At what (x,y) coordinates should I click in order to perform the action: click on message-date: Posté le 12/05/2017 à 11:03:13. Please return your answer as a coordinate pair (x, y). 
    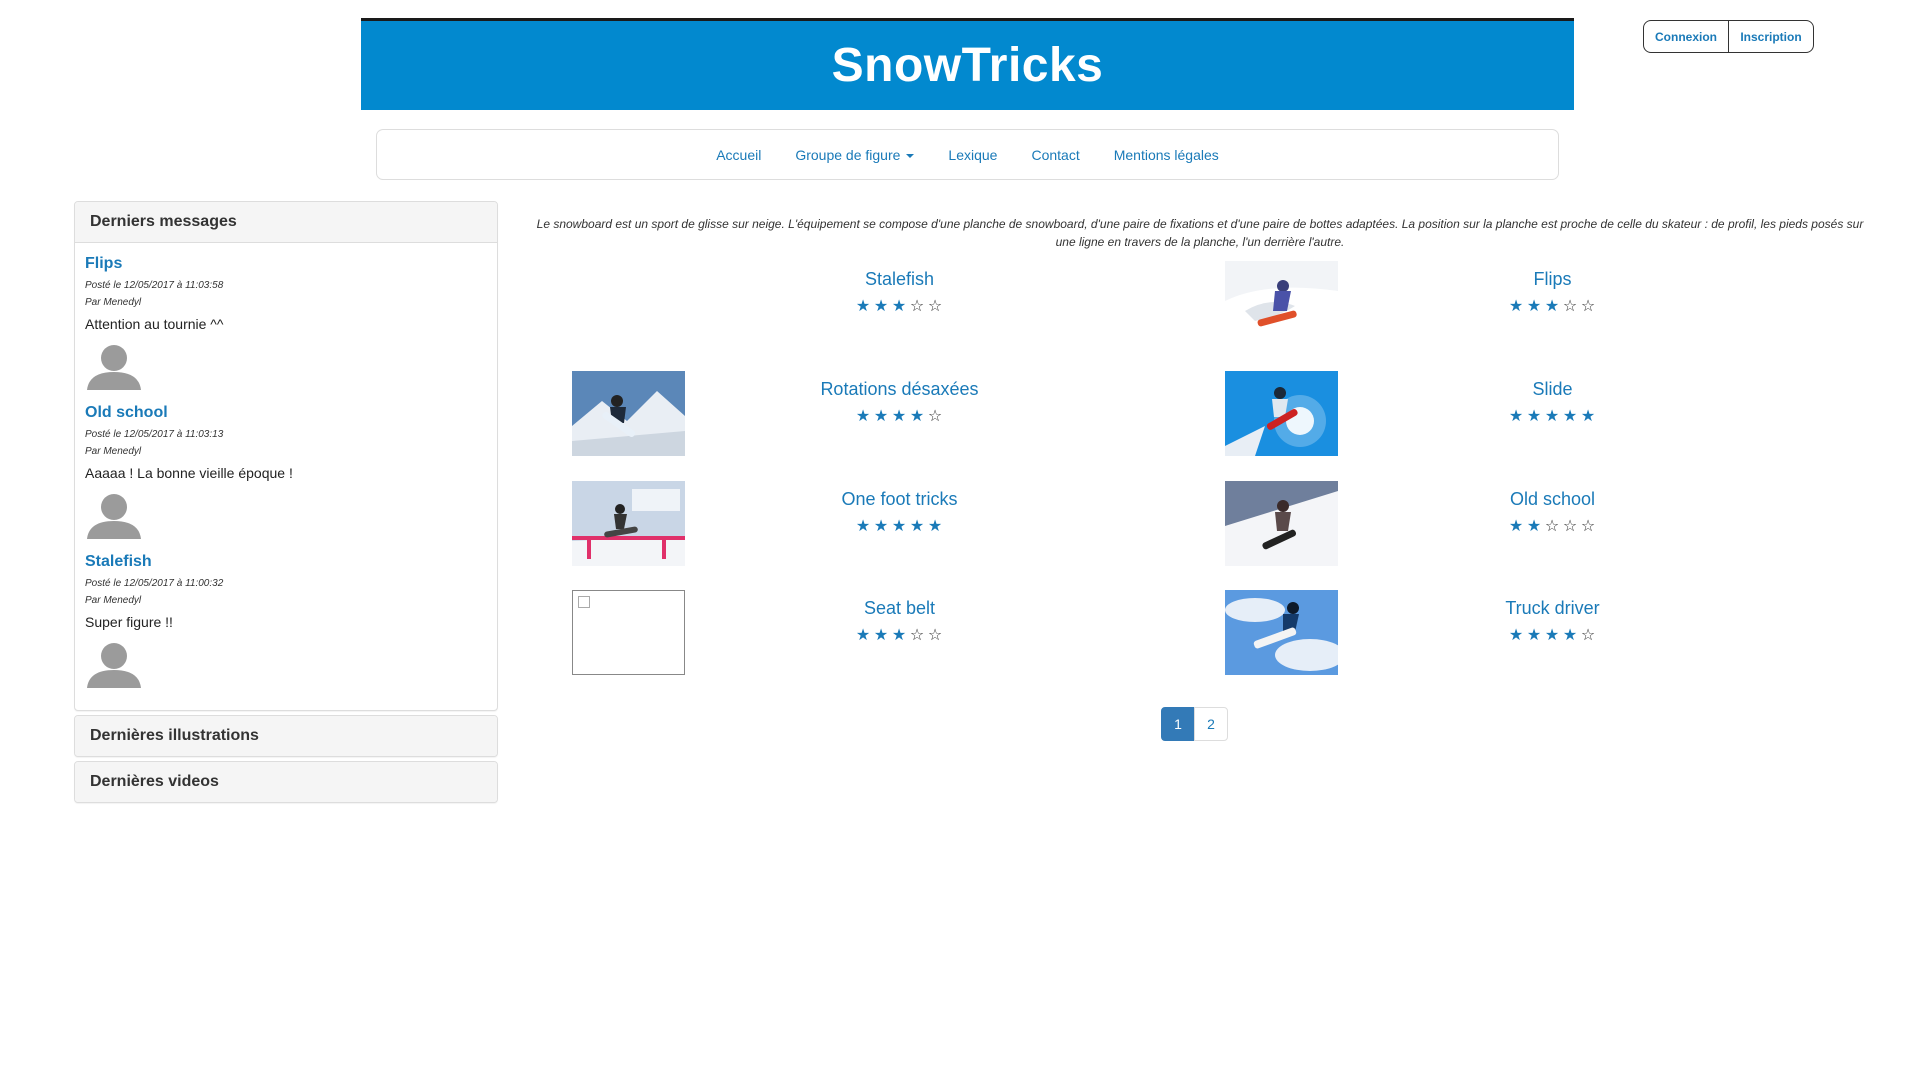
    Looking at the image, I should click on (154, 434).